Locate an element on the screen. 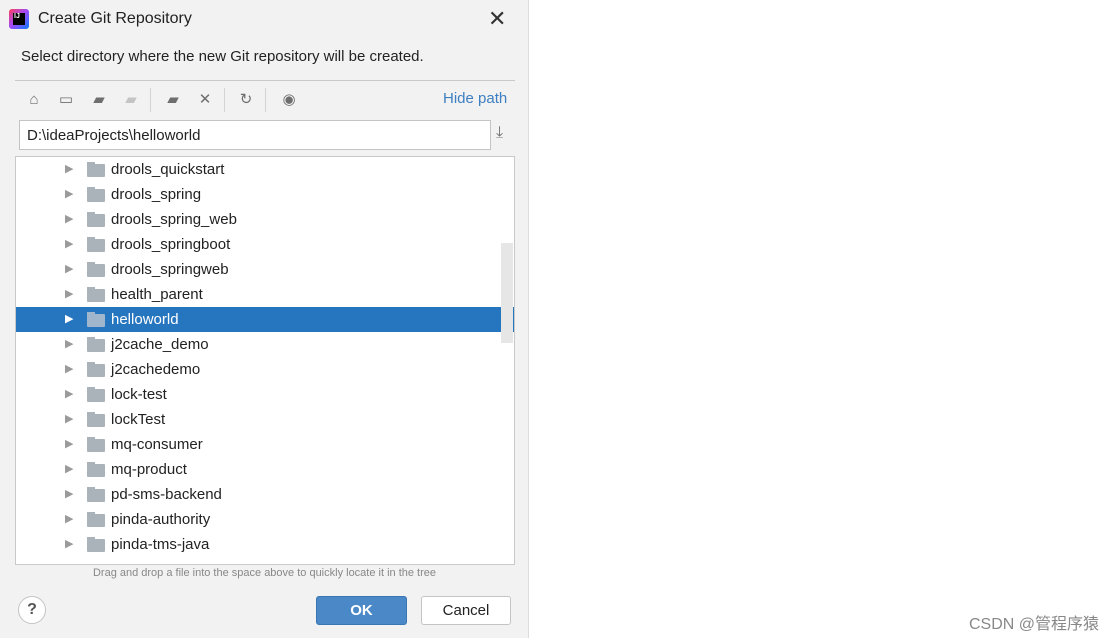 This screenshot has height=638, width=1114. download-icon: ⤓ is located at coordinates (499, 133).